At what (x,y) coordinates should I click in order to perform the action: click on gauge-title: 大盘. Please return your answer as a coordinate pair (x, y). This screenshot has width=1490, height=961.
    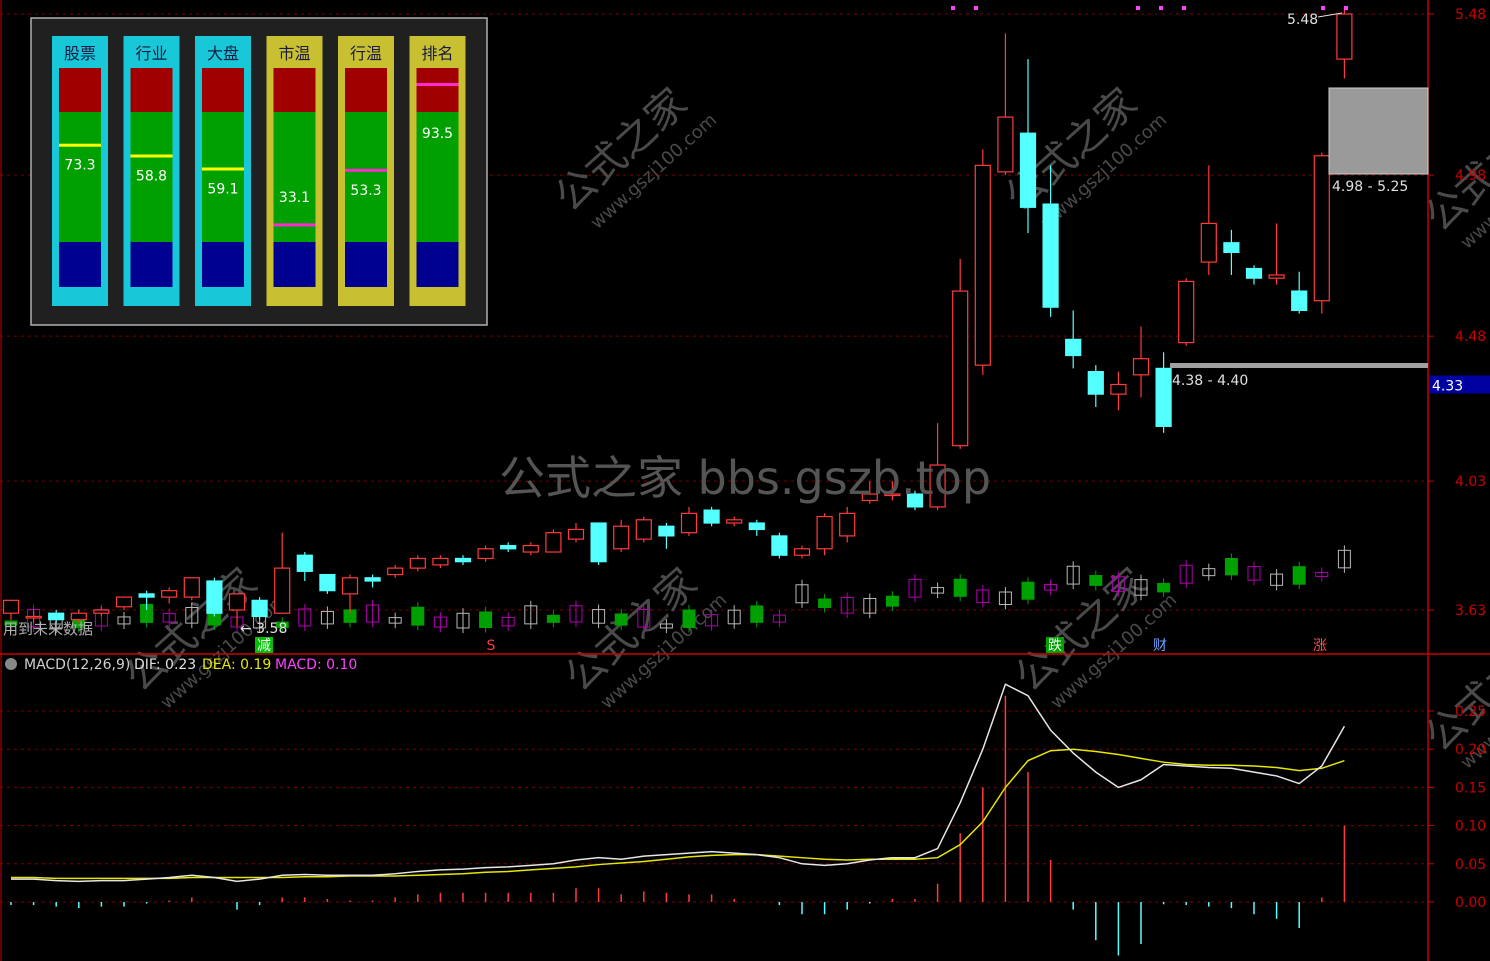
    Looking at the image, I should click on (223, 53).